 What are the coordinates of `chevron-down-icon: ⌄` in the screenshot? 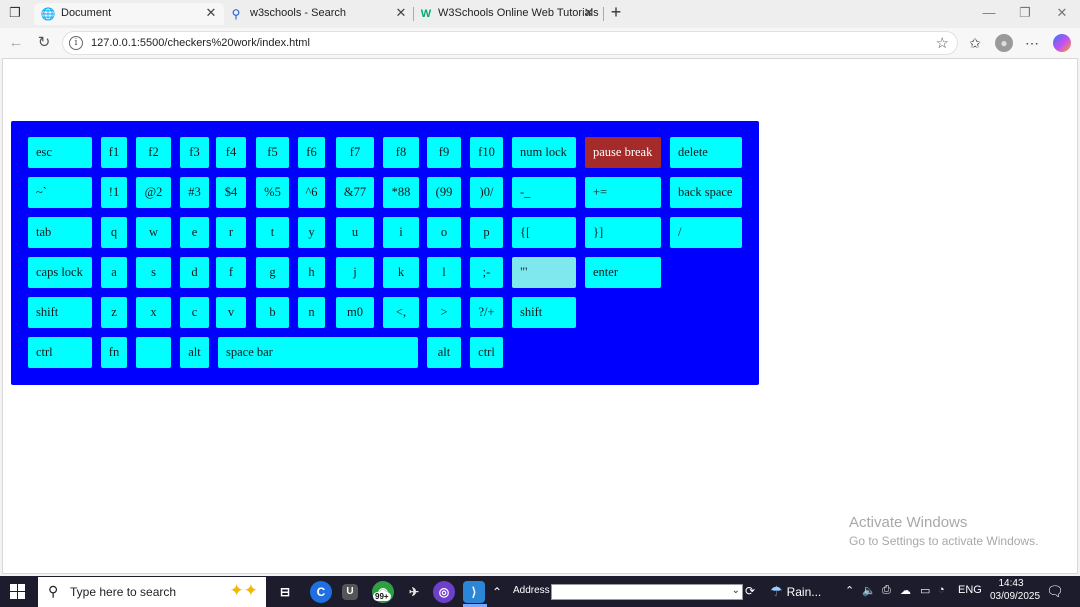 It's located at (736, 590).